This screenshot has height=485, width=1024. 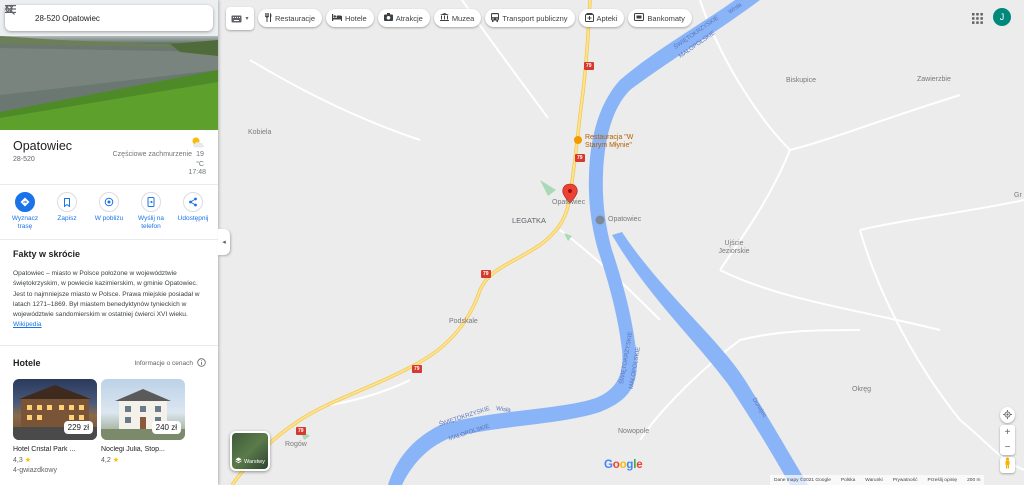 I want to click on chip-label: Hotele, so click(x=356, y=18).